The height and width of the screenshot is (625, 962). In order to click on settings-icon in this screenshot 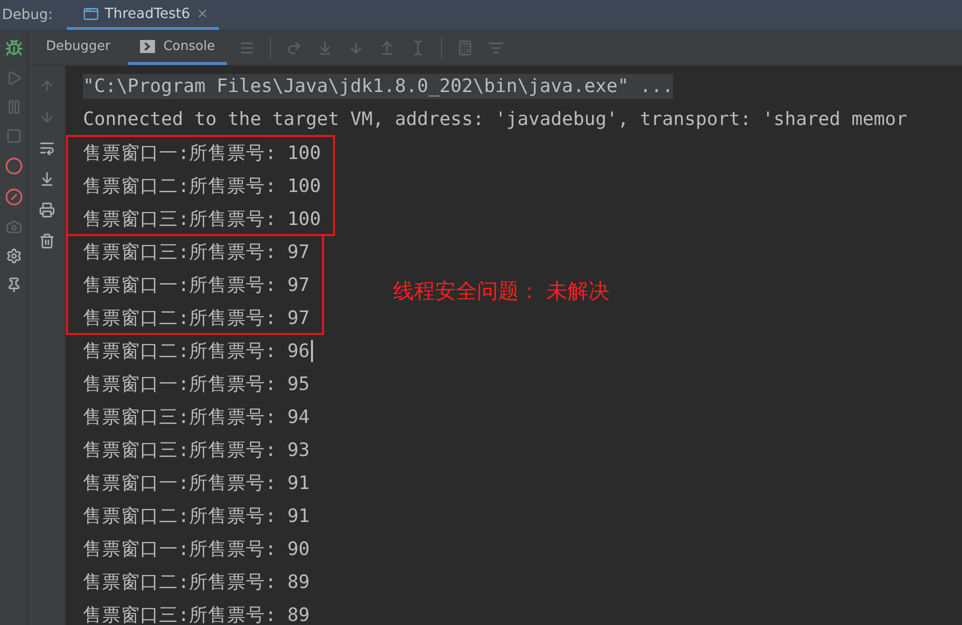, I will do `click(14, 256)`.